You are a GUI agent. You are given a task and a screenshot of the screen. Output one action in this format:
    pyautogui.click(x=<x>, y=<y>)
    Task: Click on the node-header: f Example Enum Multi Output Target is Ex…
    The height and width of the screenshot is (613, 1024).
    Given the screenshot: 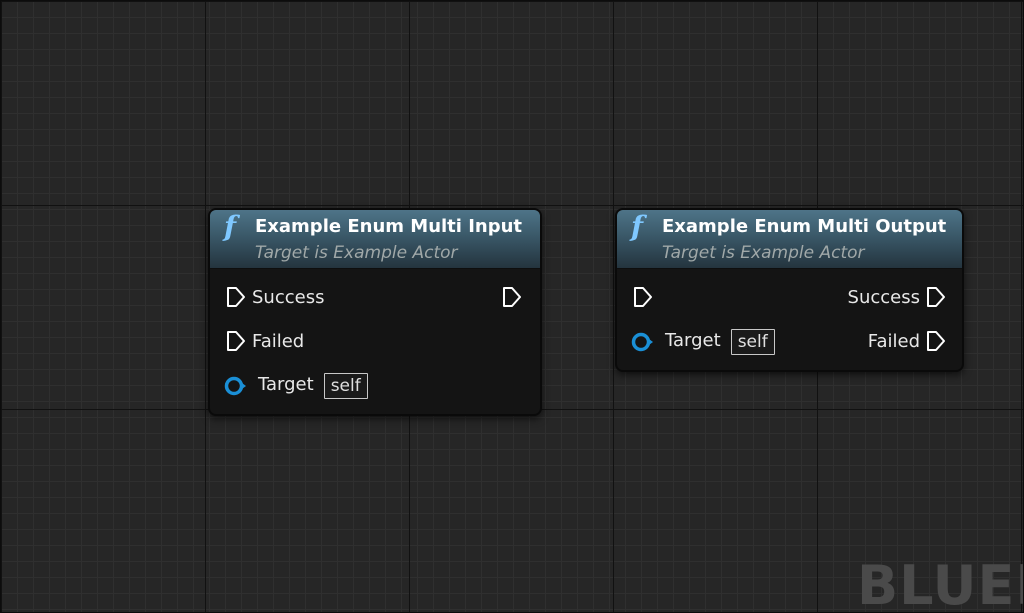 What is the action you would take?
    pyautogui.click(x=789, y=239)
    